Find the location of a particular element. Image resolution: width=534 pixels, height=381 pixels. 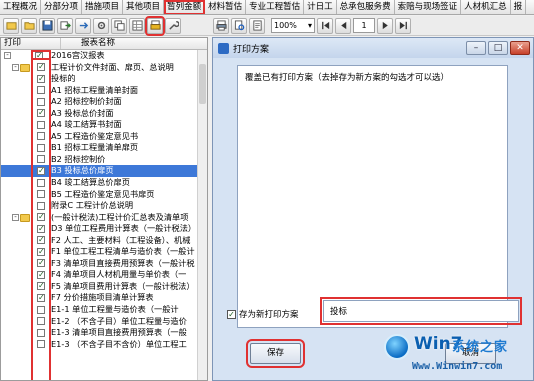

maximize-button: □ is located at coordinates (498, 48).